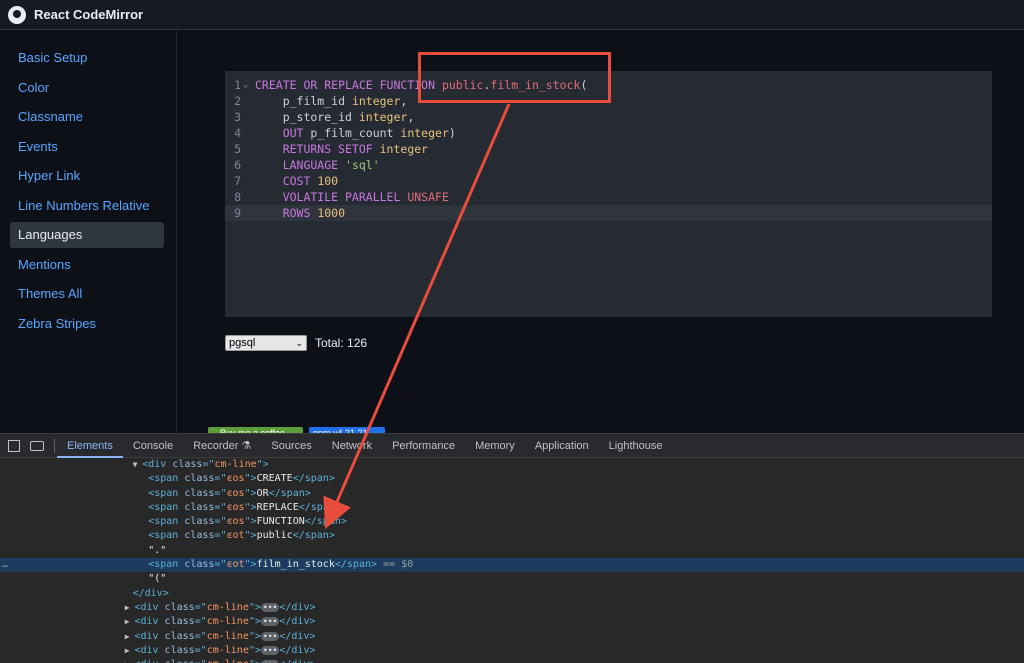 This screenshot has height=663, width=1024. Describe the element at coordinates (87, 235) in the screenshot. I see `sidebar-item-languages: Languages` at that location.